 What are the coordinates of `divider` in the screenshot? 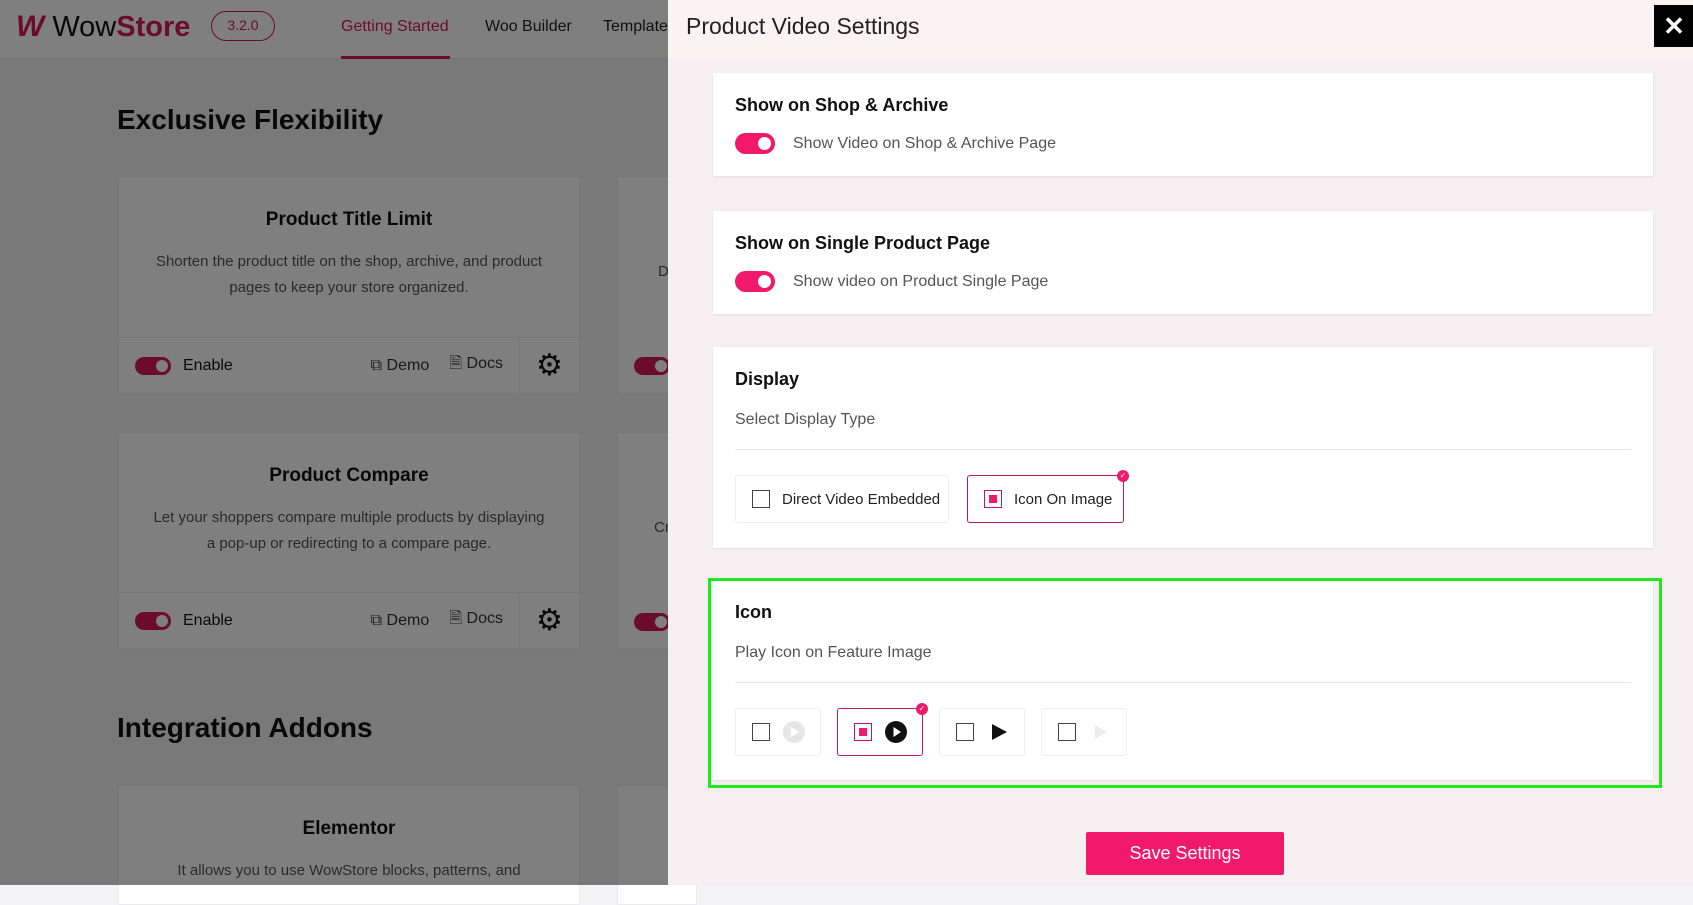 It's located at (1183, 449).